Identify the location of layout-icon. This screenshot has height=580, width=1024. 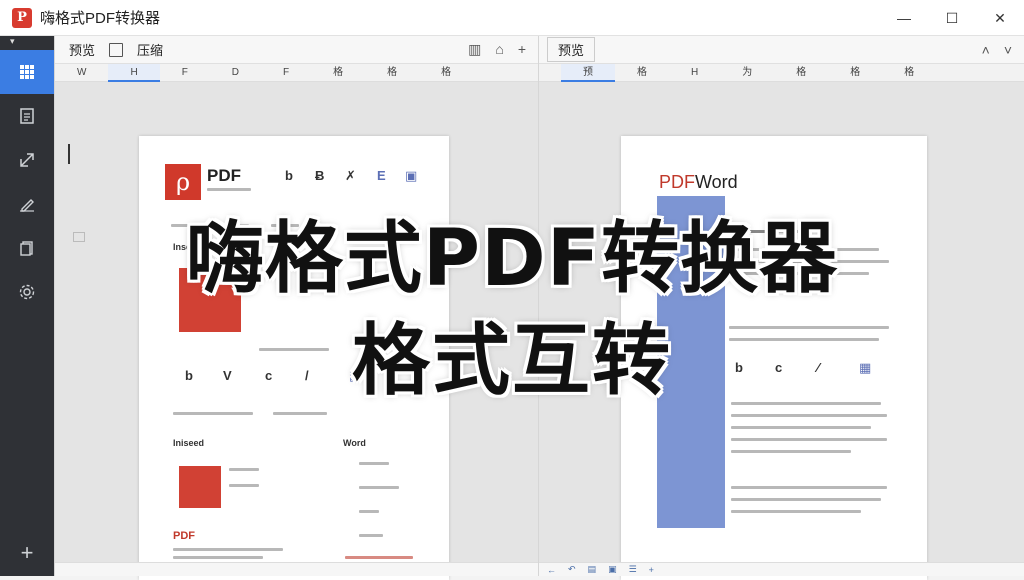
(116, 49).